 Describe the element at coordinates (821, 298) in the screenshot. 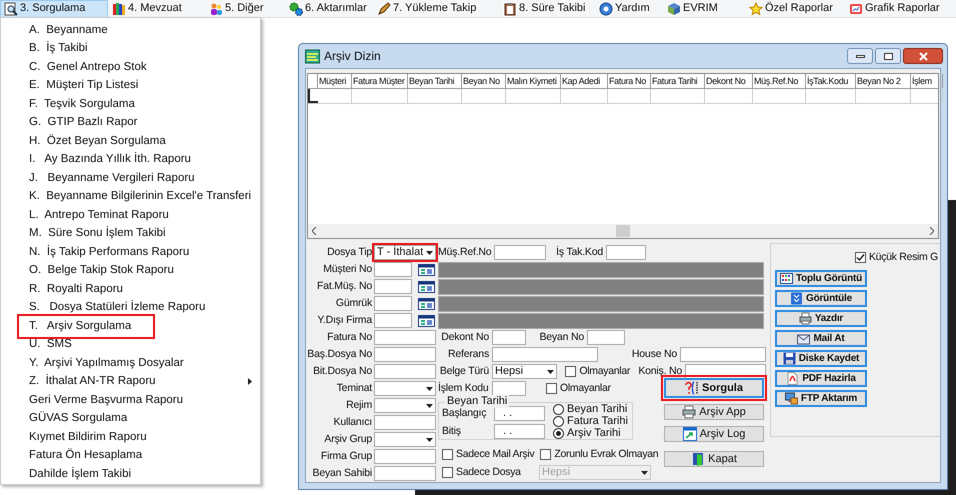

I see `side-button: Görüntüle` at that location.